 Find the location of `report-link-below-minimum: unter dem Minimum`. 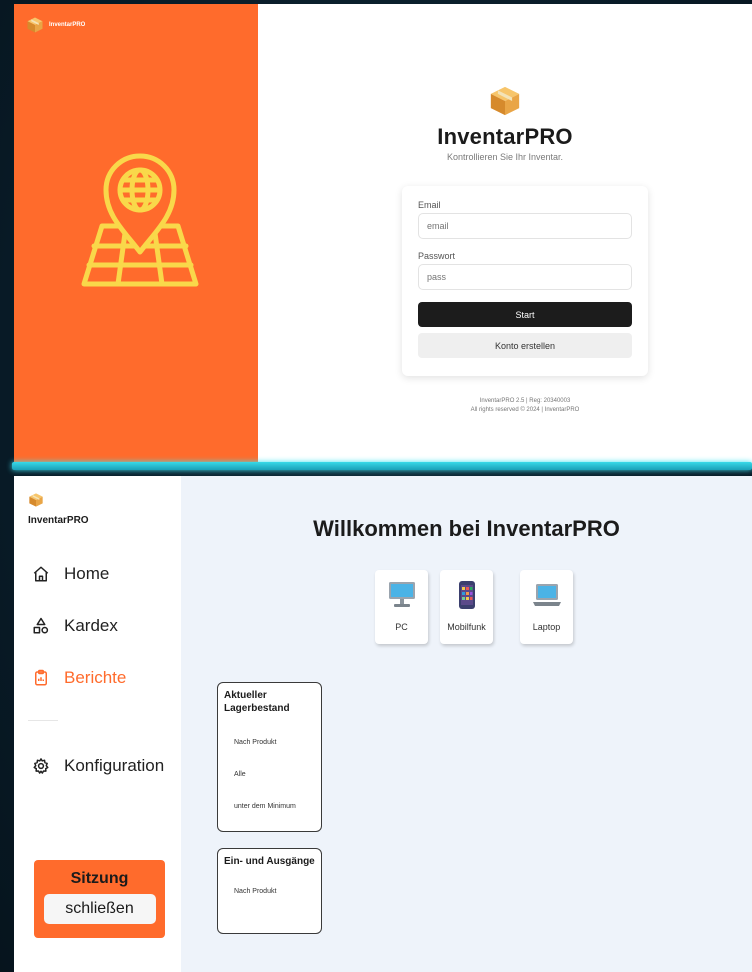

report-link-below-minimum: unter dem Minimum is located at coordinates (274, 806).